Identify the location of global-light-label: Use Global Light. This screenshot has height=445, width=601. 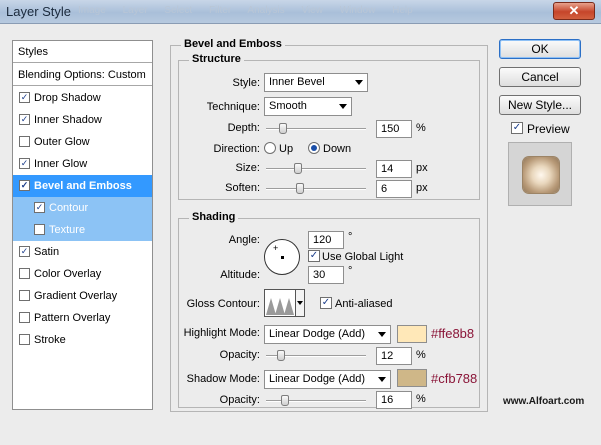
(363, 257).